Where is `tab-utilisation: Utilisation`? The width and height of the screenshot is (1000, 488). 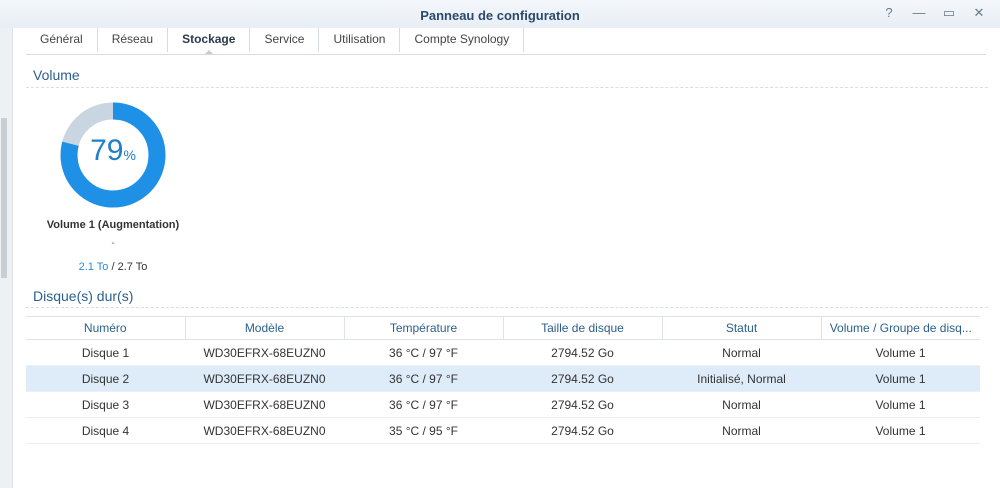 tab-utilisation: Utilisation is located at coordinates (360, 40).